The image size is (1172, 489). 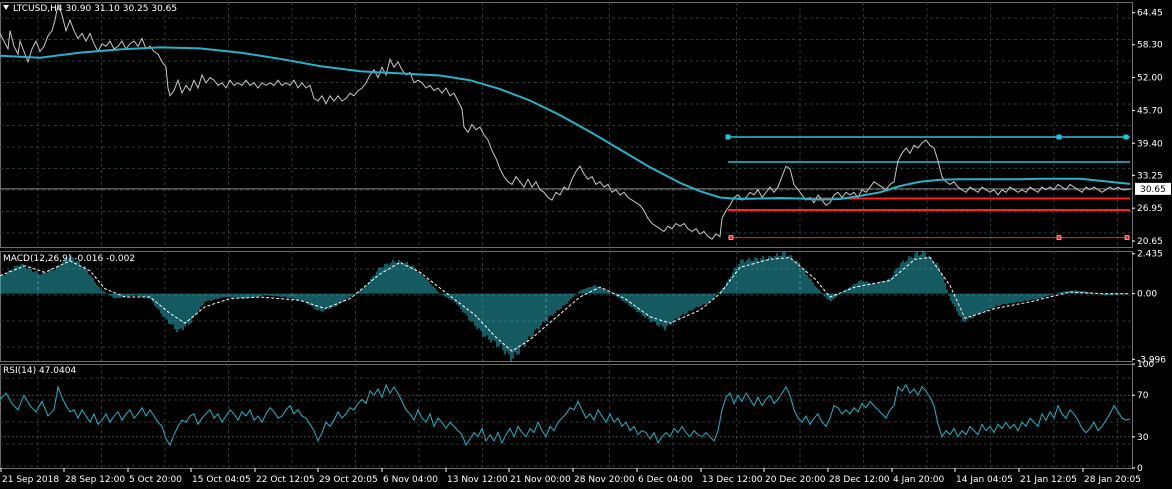 What do you see at coordinates (1112, 480) in the screenshot?
I see `time-tick-label: 28 Jan 20:05` at bounding box center [1112, 480].